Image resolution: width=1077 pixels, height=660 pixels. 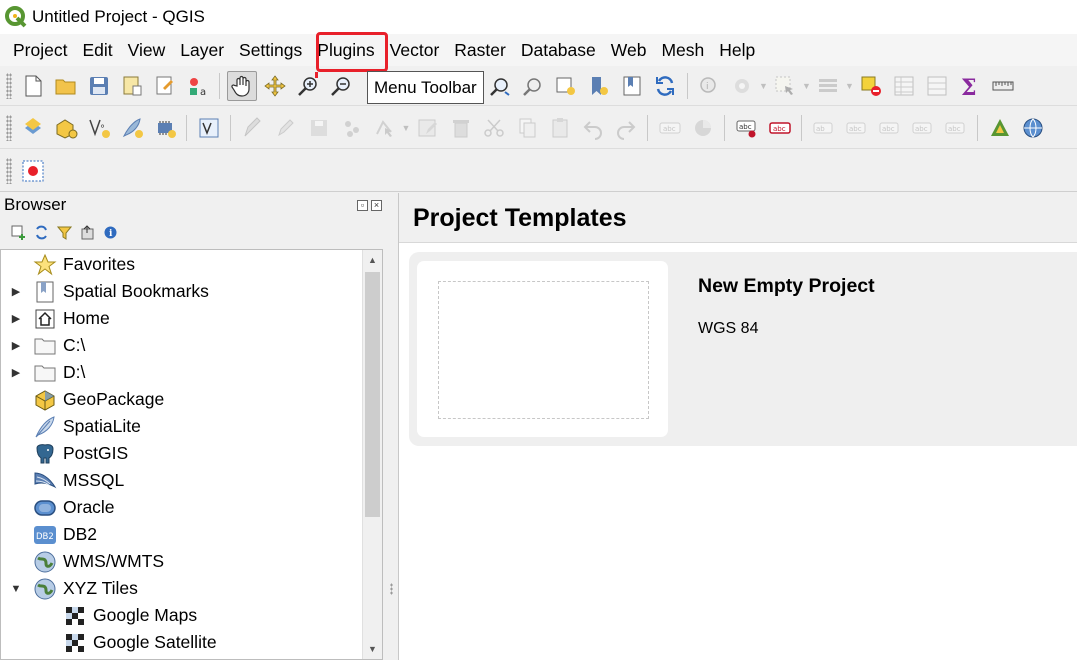 What do you see at coordinates (110, 232) in the screenshot?
I see `info-icon: i` at bounding box center [110, 232].